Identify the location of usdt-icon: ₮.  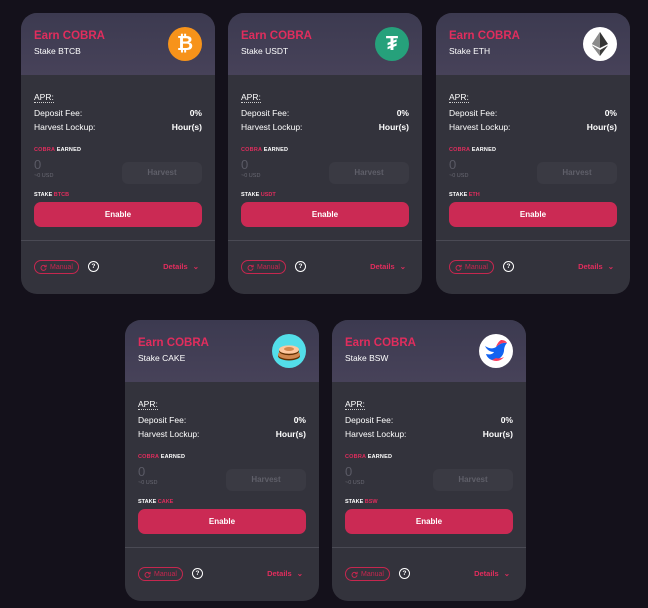
(392, 44).